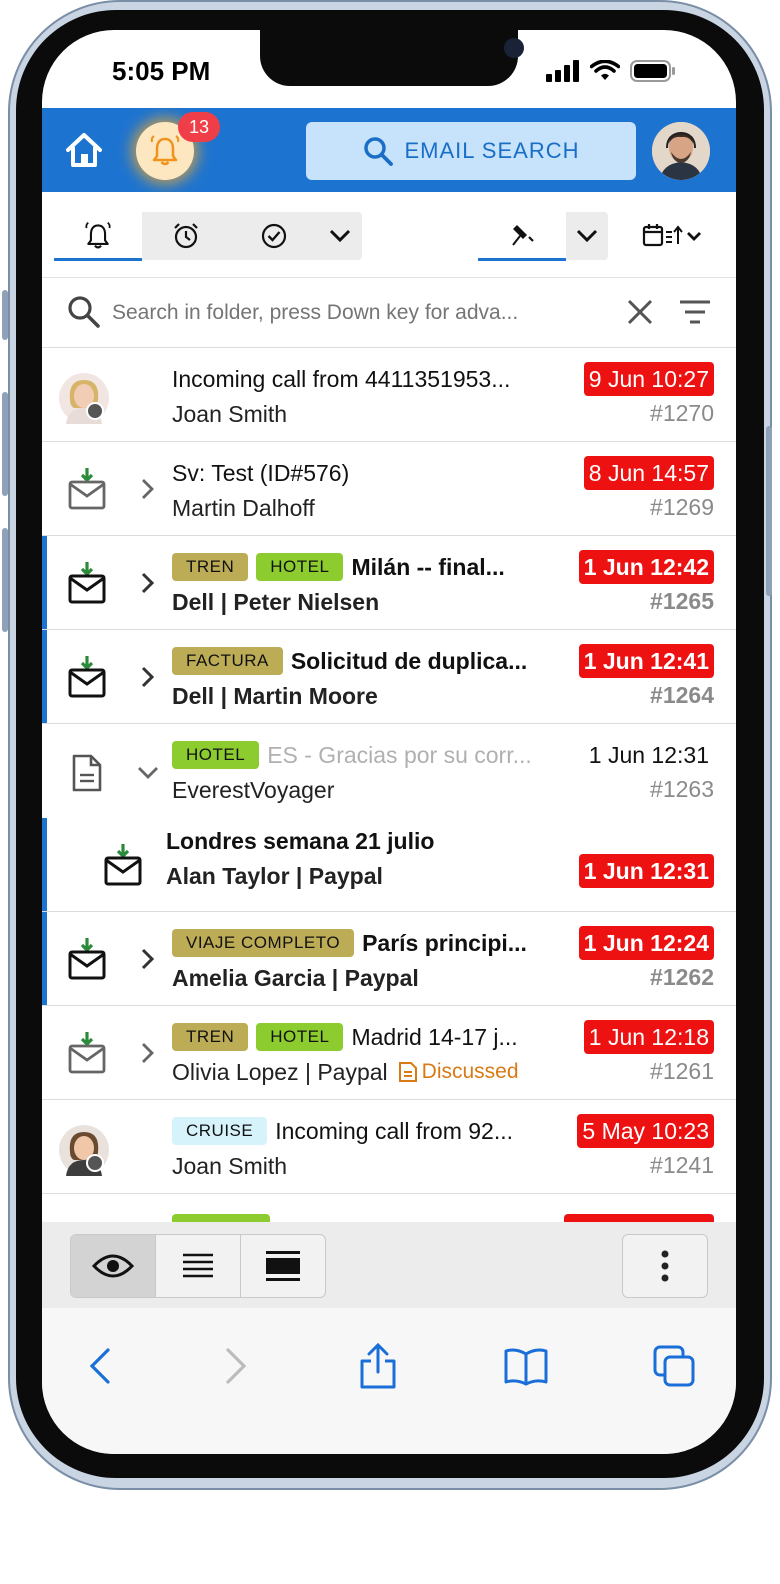  What do you see at coordinates (769, 511) in the screenshot?
I see `power-button` at bounding box center [769, 511].